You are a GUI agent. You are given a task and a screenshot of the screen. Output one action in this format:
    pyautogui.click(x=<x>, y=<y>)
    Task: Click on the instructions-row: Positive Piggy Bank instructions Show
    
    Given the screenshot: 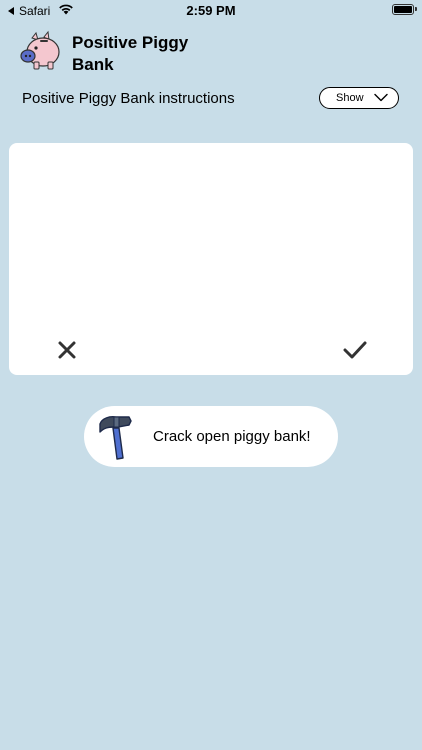 What is the action you would take?
    pyautogui.click(x=212, y=99)
    